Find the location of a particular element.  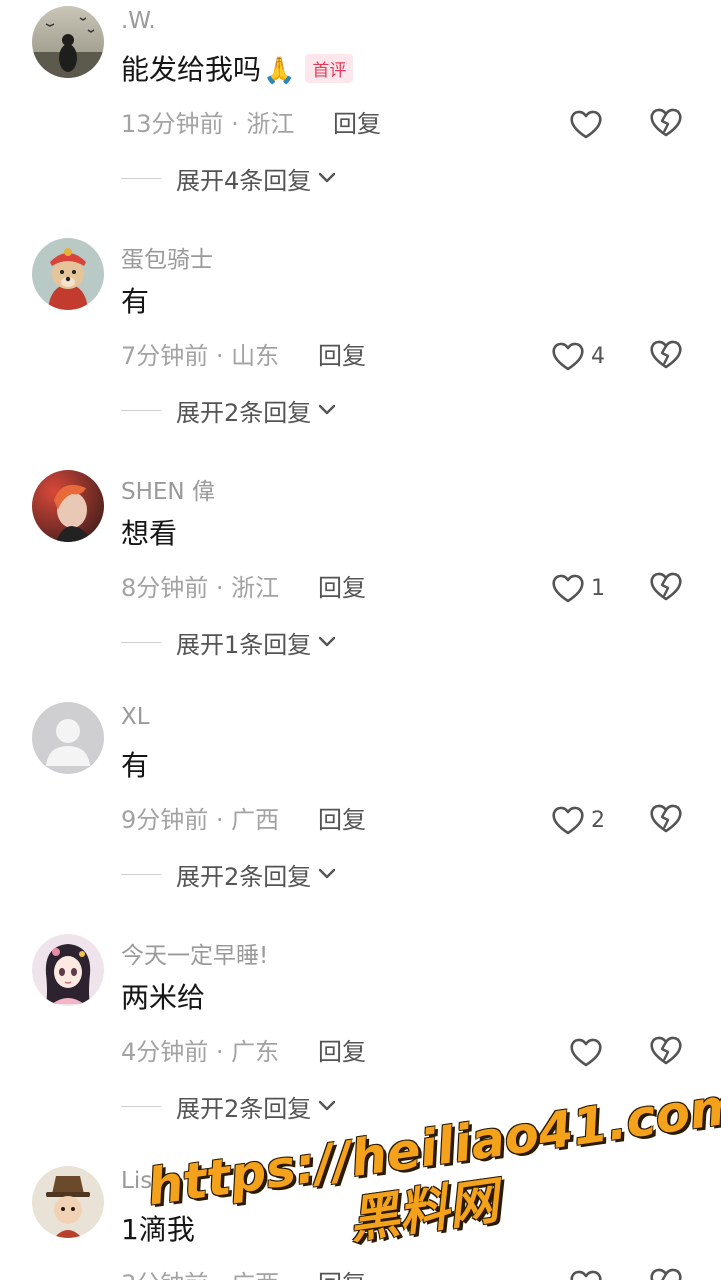

comment-meta: 9分钟前 · 广西 is located at coordinates (200, 820).